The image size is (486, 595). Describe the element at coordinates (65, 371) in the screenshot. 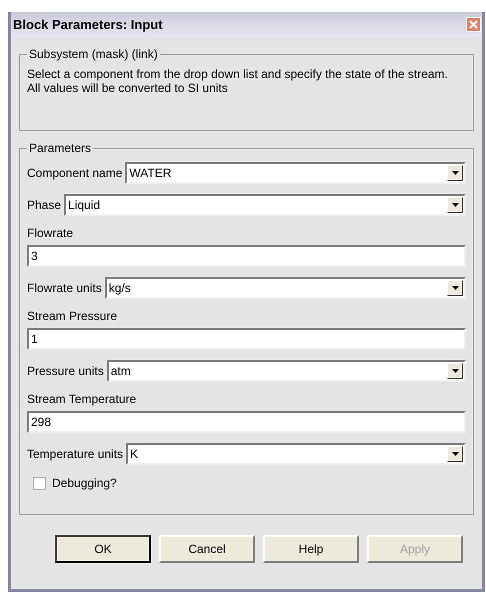

I see `field-label: Pressure units` at that location.